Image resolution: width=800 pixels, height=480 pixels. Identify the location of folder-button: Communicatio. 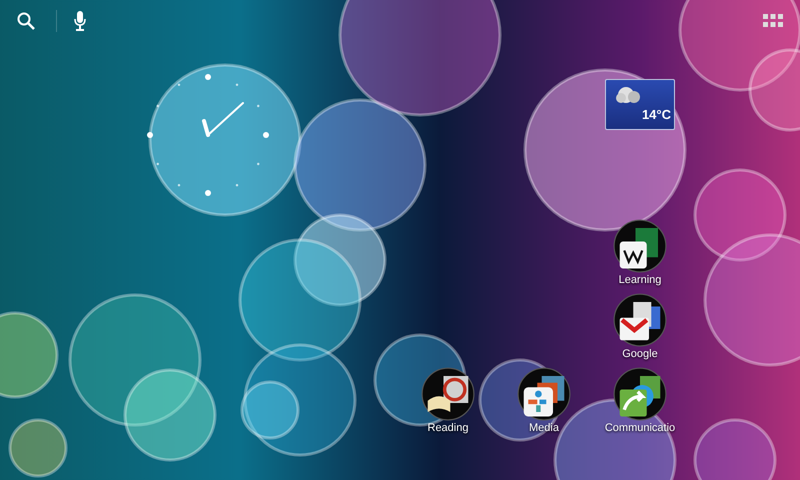
(640, 401).